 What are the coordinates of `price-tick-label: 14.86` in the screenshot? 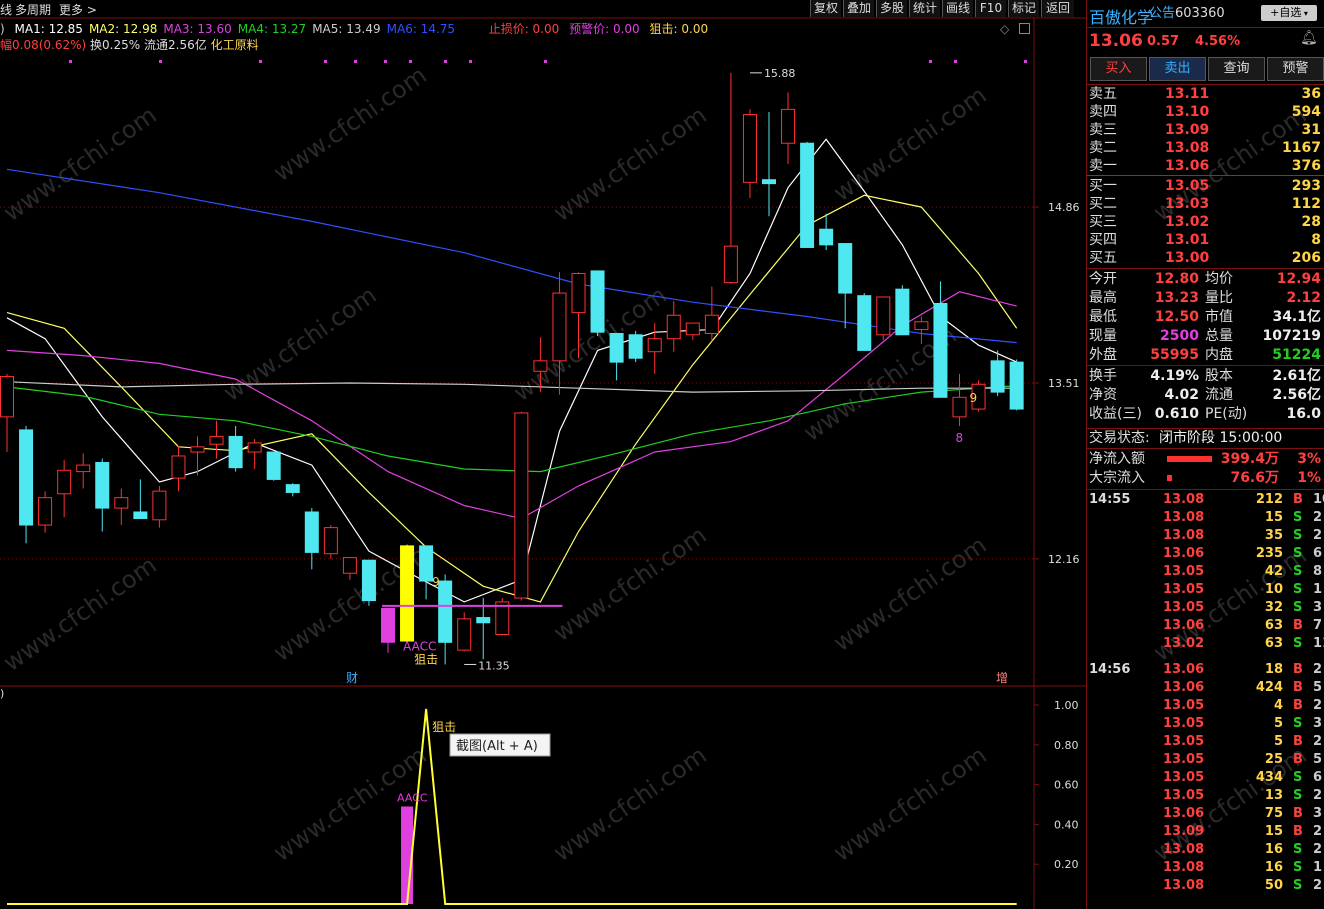 It's located at (1064, 207).